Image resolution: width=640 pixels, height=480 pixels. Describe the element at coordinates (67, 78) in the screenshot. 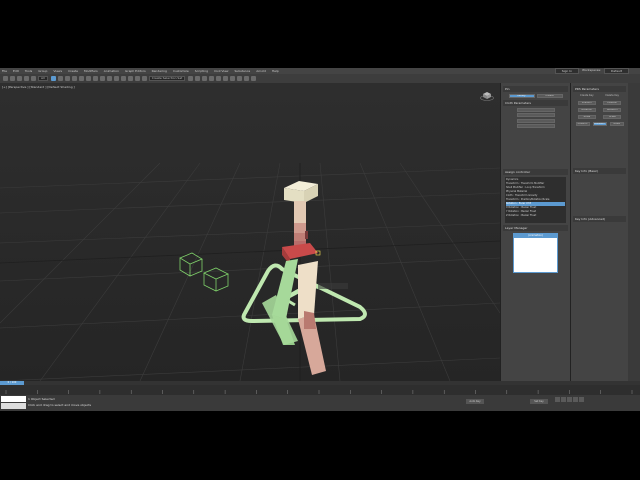

I see `selection-region-icon` at that location.